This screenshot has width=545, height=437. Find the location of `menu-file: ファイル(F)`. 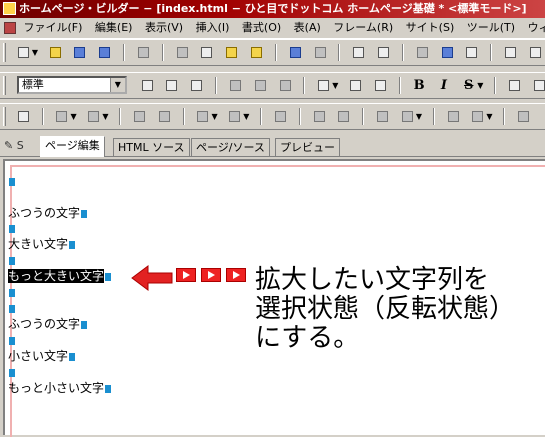

menu-file: ファイル(F) is located at coordinates (53, 27).